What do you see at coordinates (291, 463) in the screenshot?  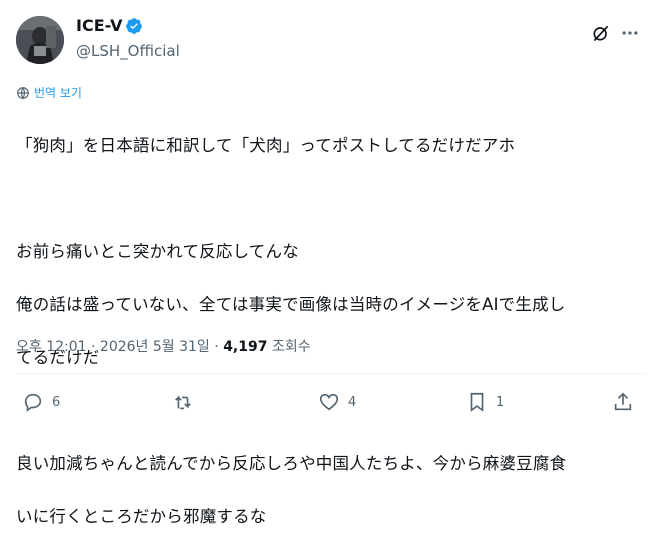 I see `tweet-line: 良い加減ちゃんと読んでから反応しろや中国人たちよ、今から麻婆豆腐食` at bounding box center [291, 463].